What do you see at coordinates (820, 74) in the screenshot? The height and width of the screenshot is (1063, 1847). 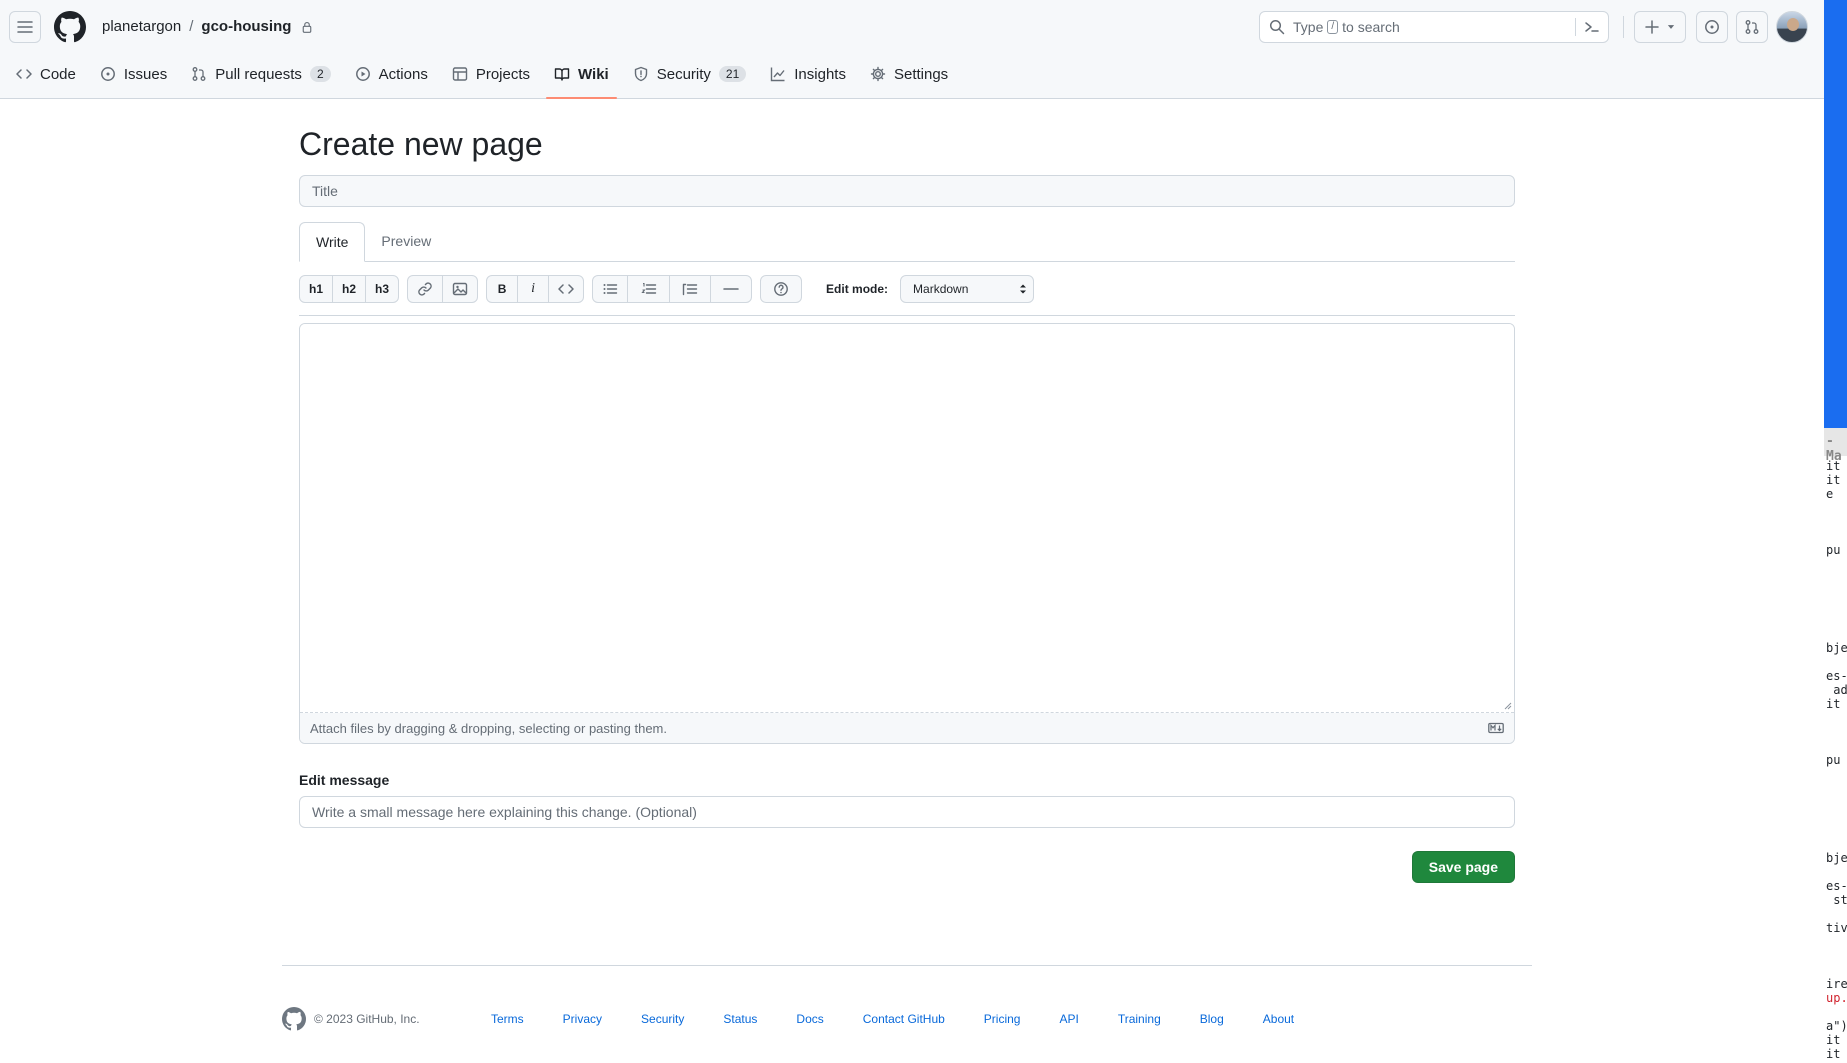 I see `tab-label: Insights` at bounding box center [820, 74].